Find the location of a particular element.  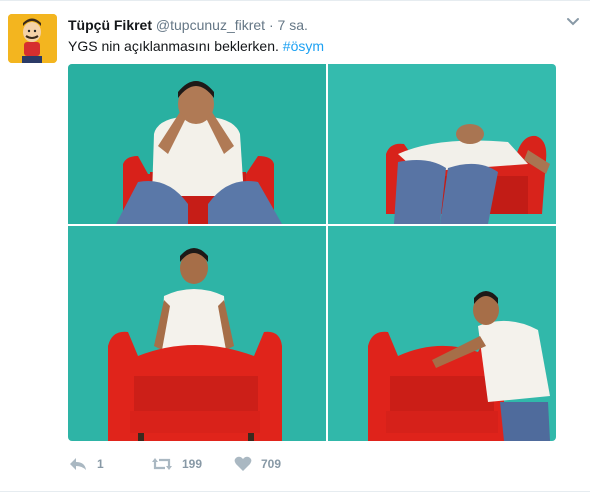

chevron-down-icon is located at coordinates (573, 22).